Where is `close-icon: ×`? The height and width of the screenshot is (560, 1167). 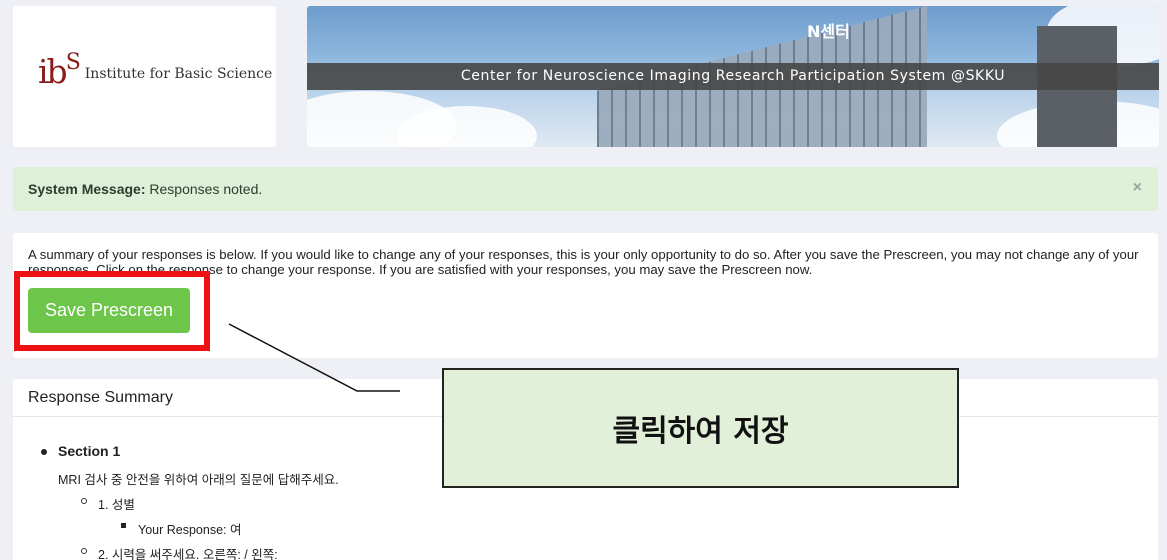 close-icon: × is located at coordinates (1137, 188).